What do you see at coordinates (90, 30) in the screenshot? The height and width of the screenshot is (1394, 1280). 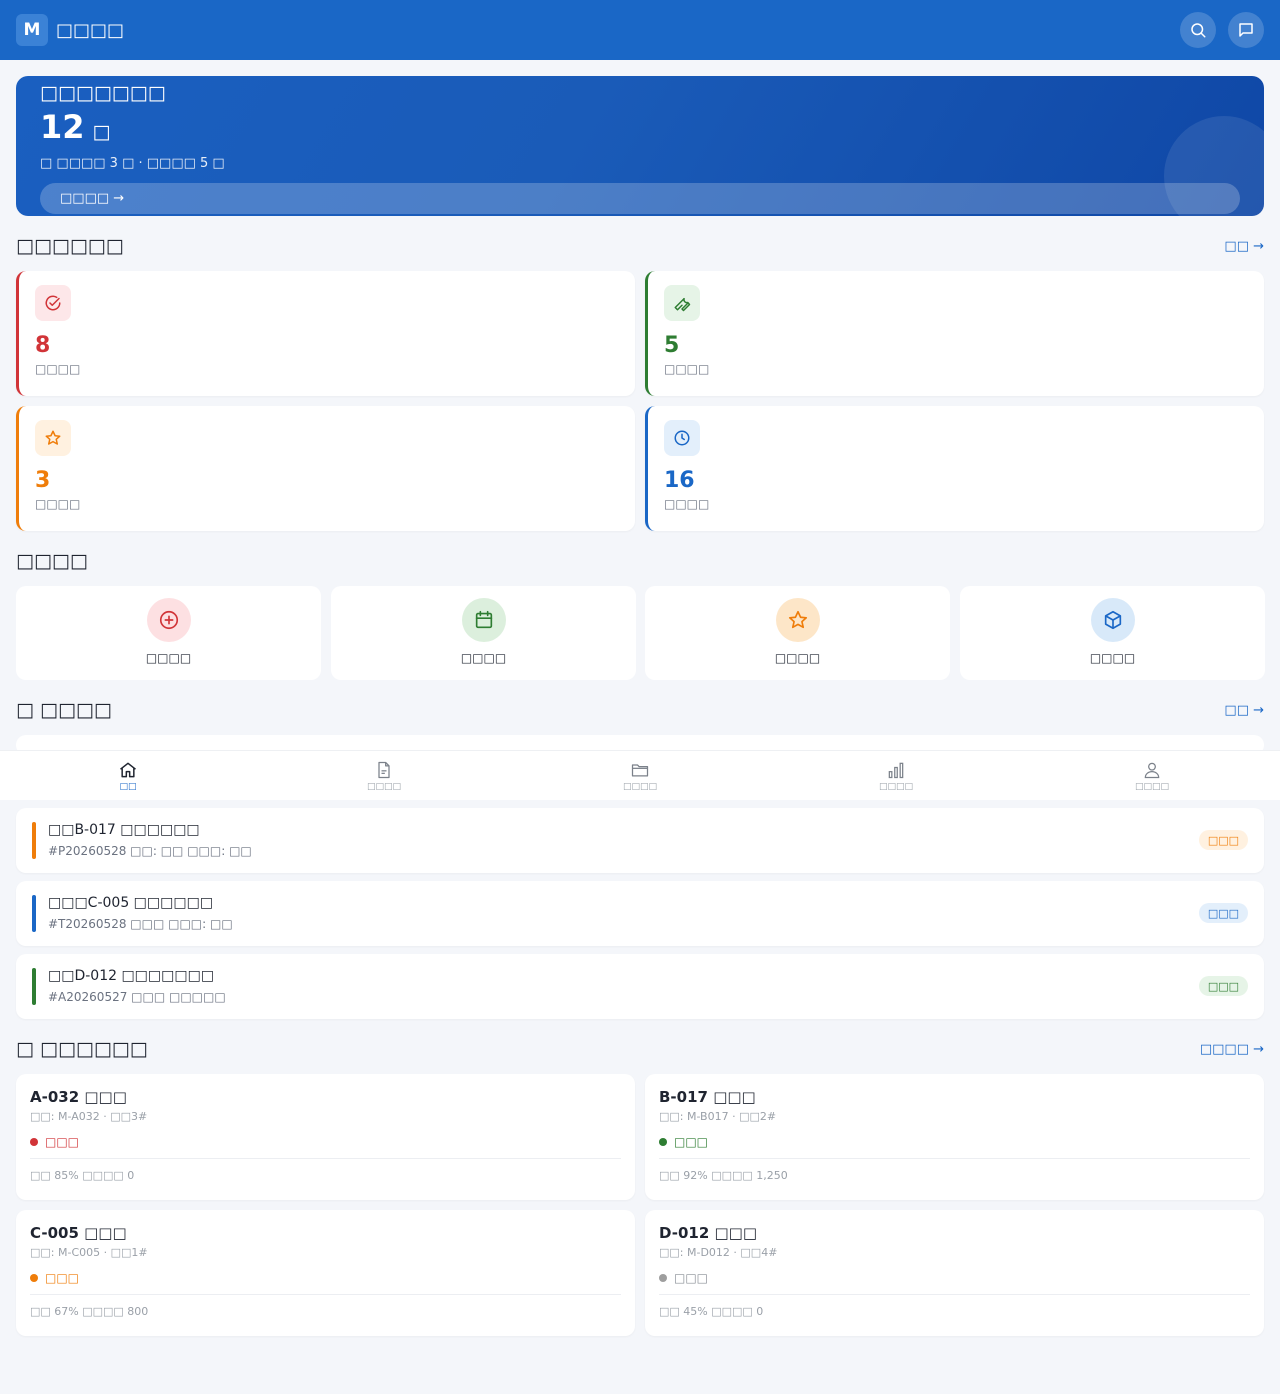 I see `app-title: □□□□` at bounding box center [90, 30].